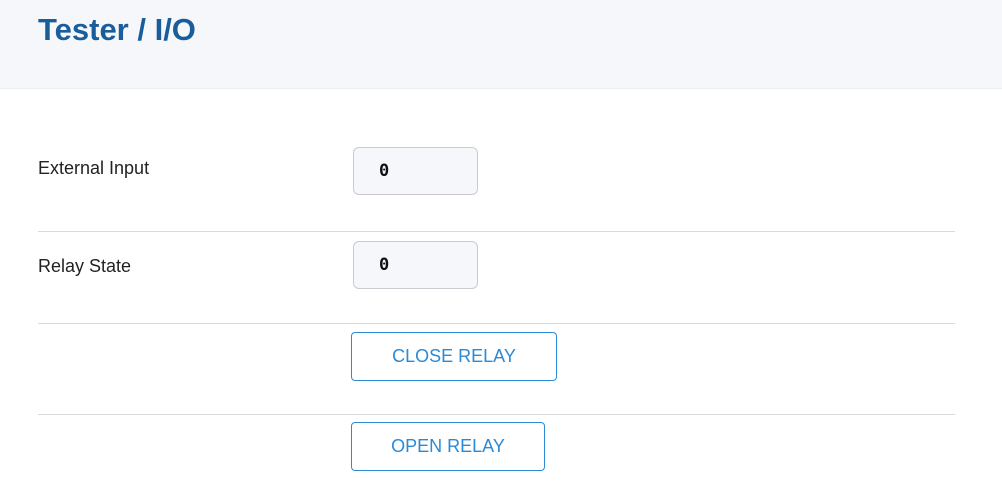 Image resolution: width=1002 pixels, height=504 pixels. I want to click on external-input-label: External Input, so click(94, 168).